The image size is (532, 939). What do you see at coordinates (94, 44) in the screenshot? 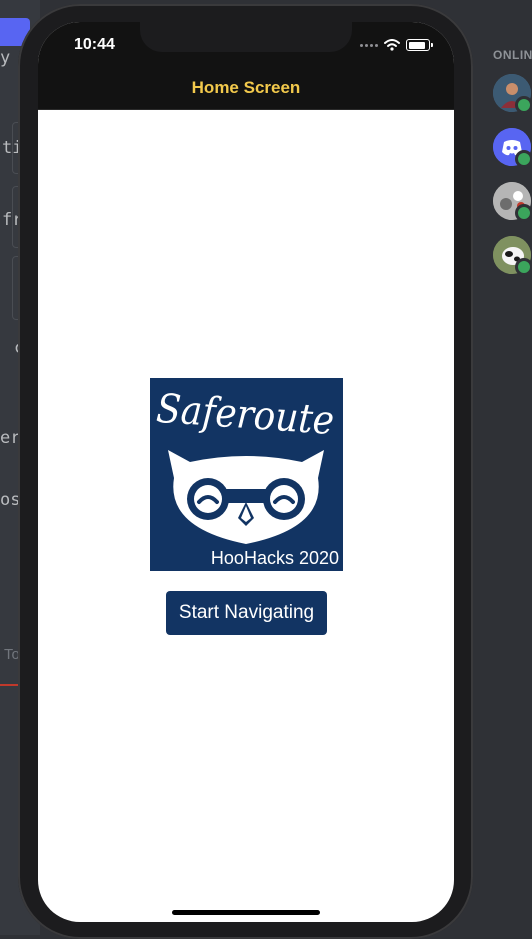
I see `status-time: 10:44` at bounding box center [94, 44].